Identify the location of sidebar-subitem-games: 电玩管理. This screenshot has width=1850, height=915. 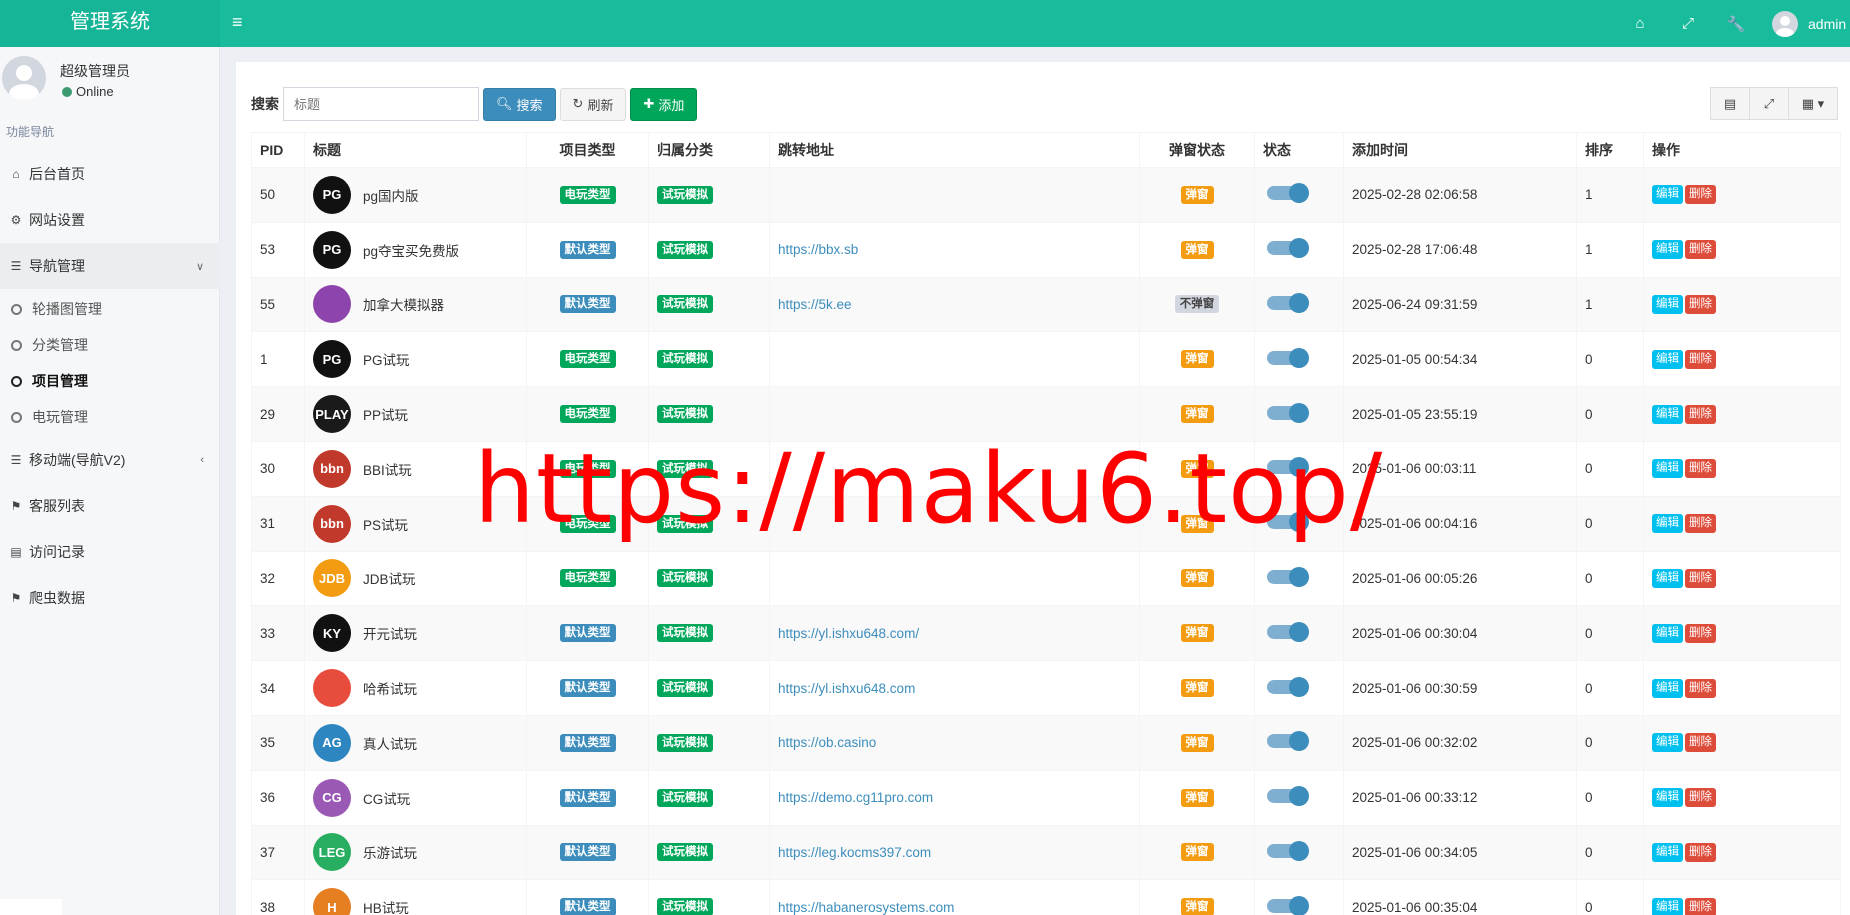
(110, 417).